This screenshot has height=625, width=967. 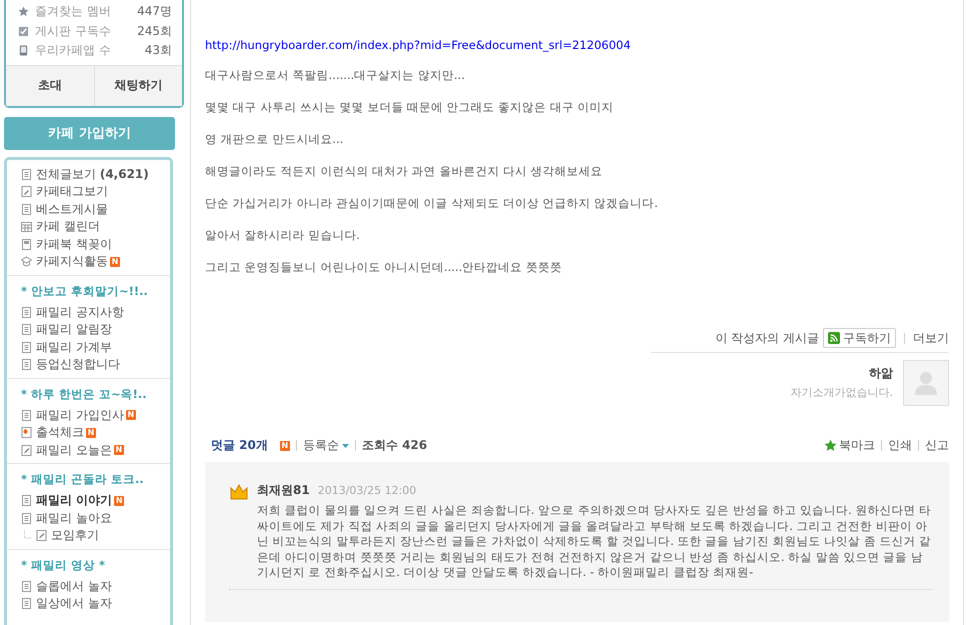 I want to click on view-count: 조회수 426, so click(x=395, y=445).